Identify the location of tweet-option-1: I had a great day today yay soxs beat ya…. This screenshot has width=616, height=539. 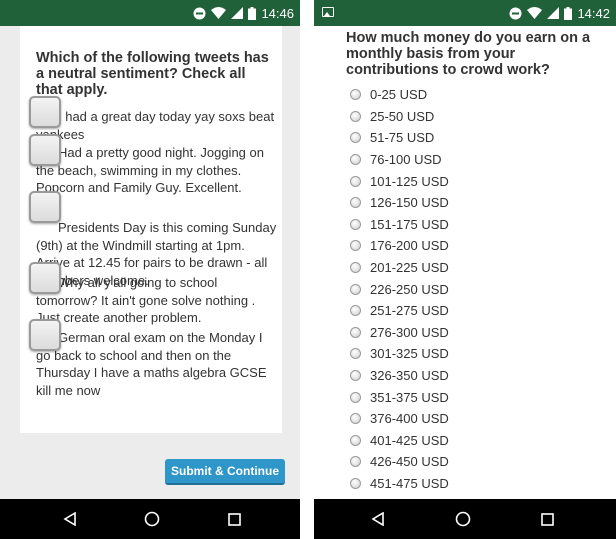
(155, 125).